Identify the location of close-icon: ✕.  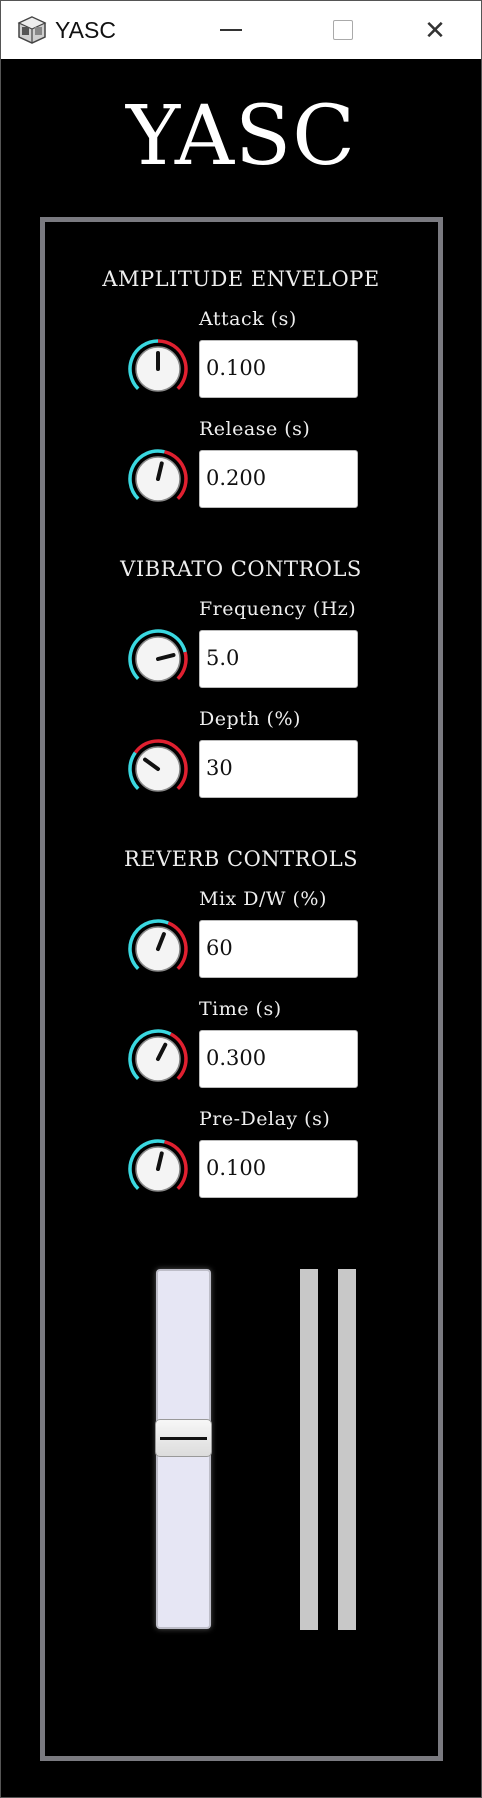
(435, 29).